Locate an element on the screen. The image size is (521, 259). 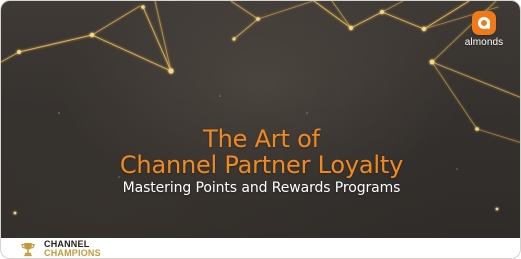
channel-champions-badge: CHANNEL CHAMPIONS is located at coordinates (60, 249).